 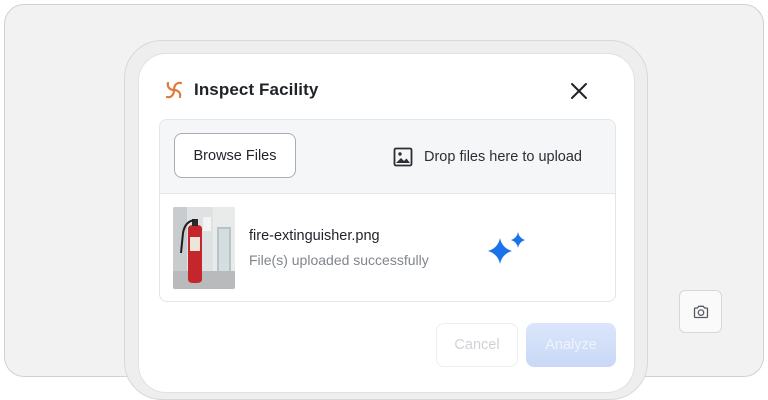 I want to click on drop-text: Drop files here to upload, so click(x=503, y=157).